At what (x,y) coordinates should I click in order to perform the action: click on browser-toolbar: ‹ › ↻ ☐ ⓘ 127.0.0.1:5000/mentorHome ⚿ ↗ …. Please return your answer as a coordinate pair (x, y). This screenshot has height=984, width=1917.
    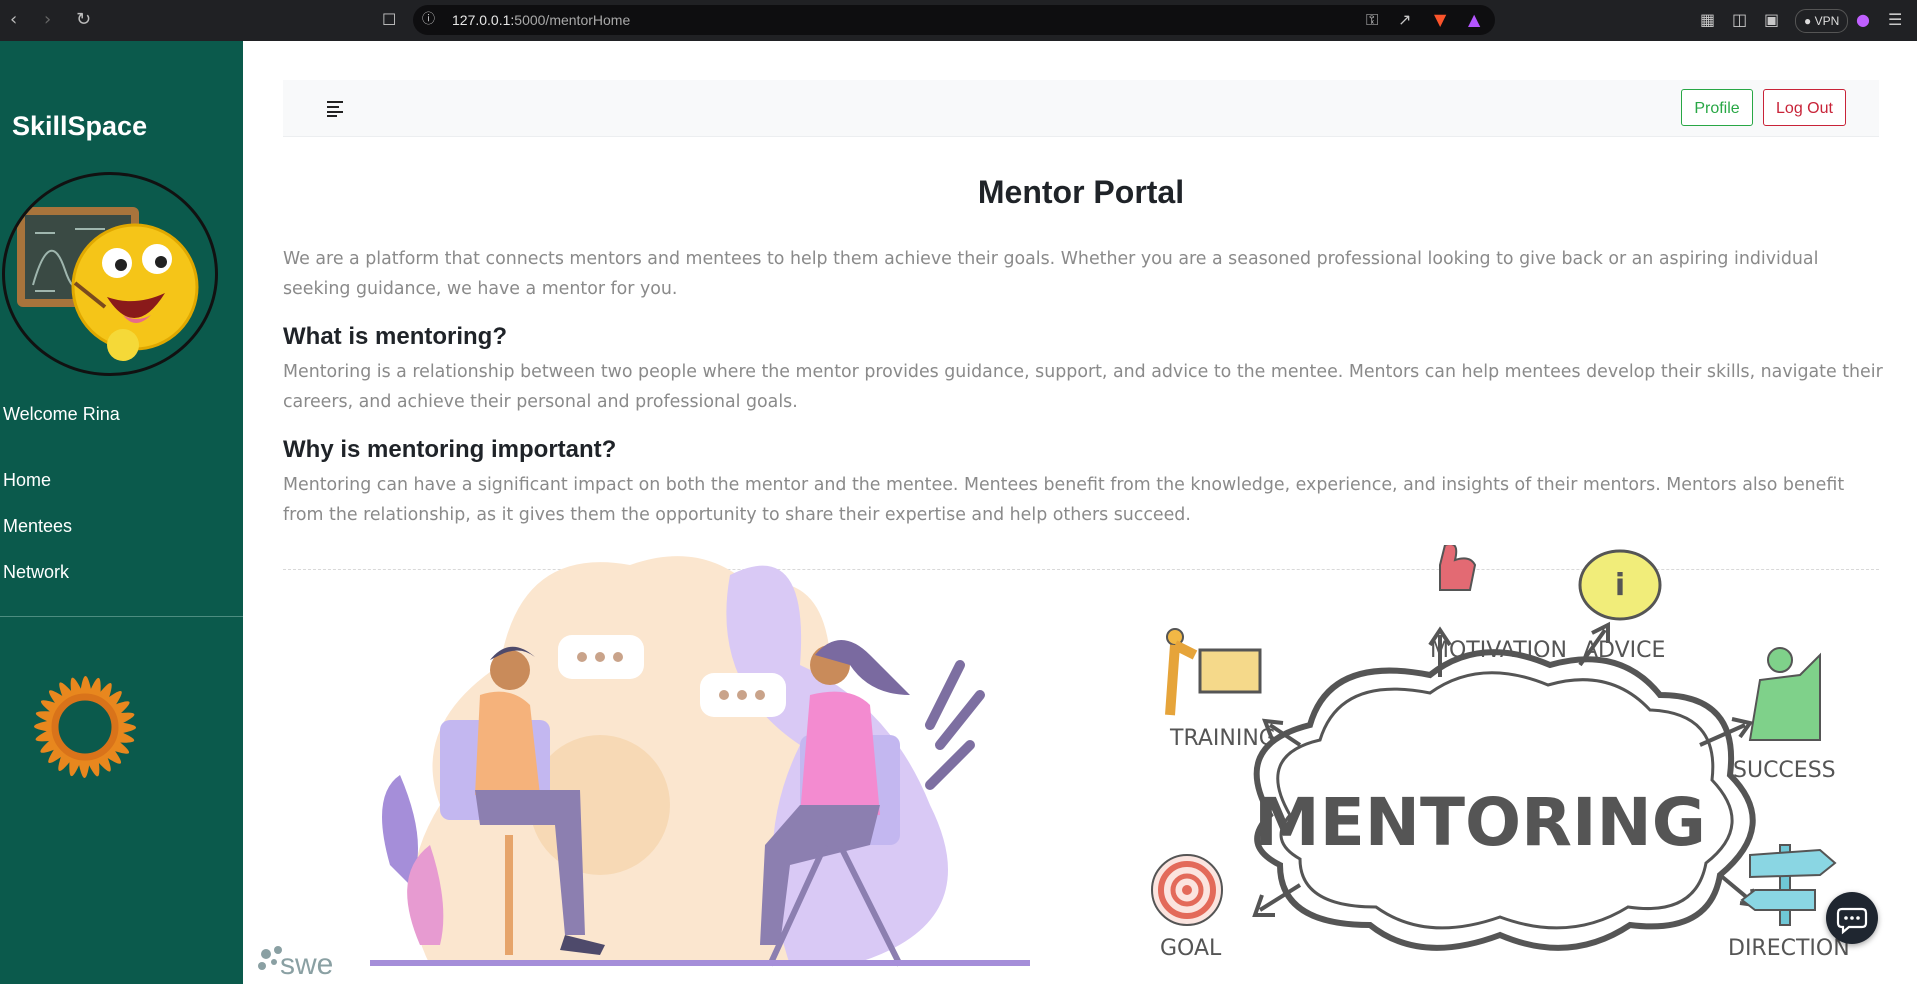
    Looking at the image, I should click on (958, 20).